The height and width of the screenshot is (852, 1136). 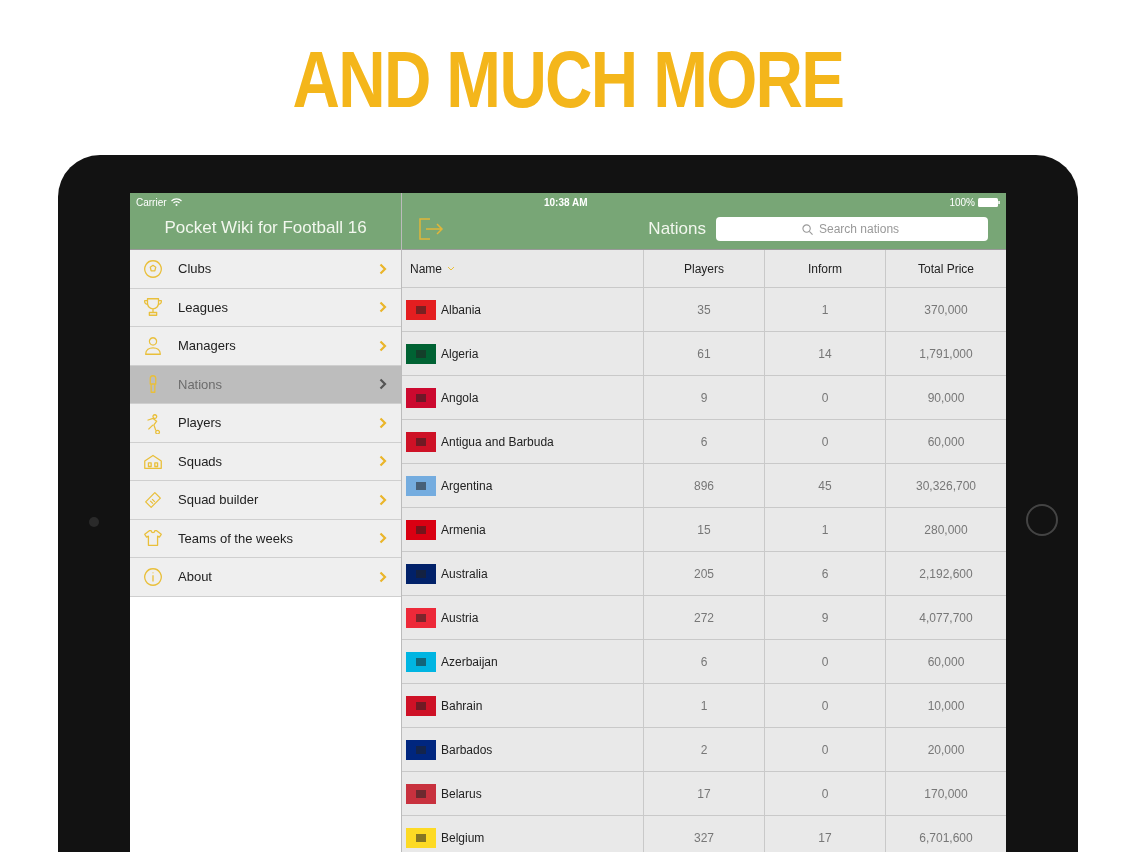 What do you see at coordinates (946, 837) in the screenshot?
I see `table-cell: 6,701,600` at bounding box center [946, 837].